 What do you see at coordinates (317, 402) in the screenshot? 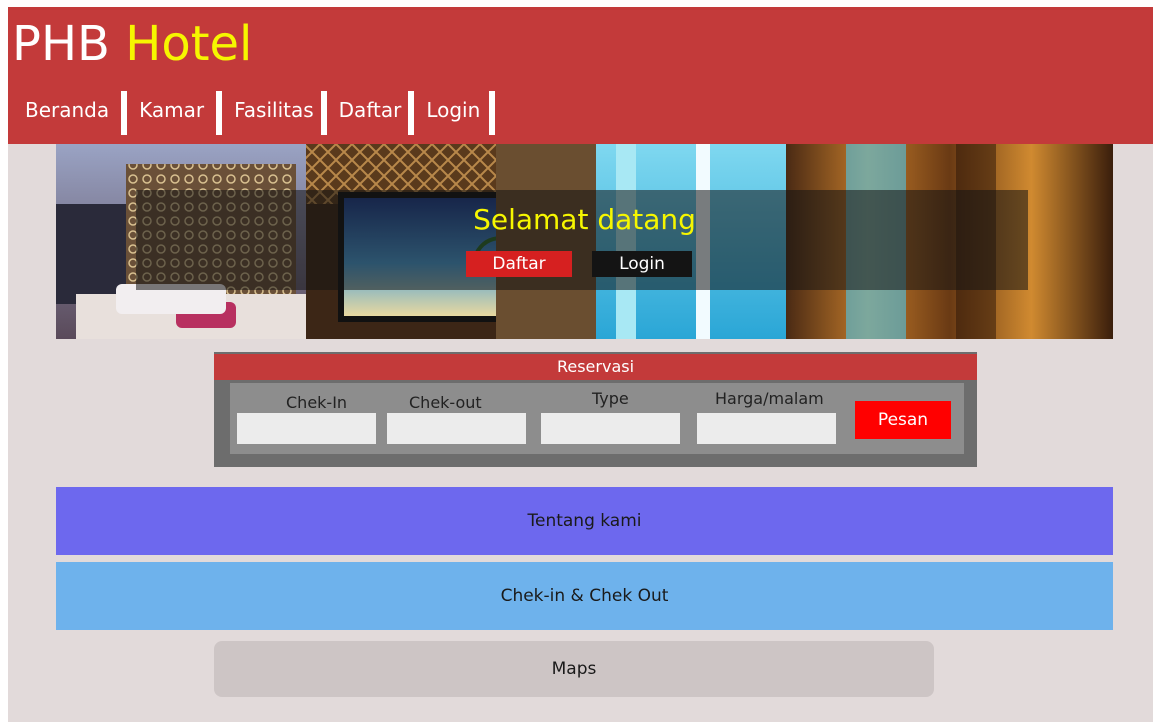
I see `checkin-label: Chek-In` at bounding box center [317, 402].